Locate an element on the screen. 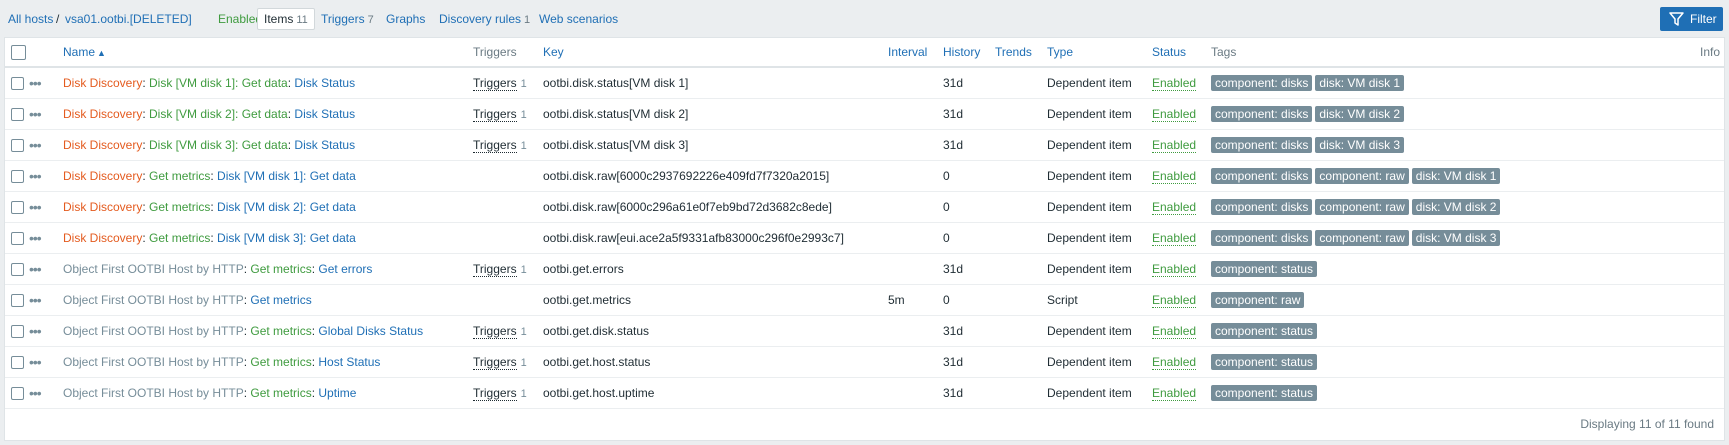  select-all-checkbox is located at coordinates (18, 52).